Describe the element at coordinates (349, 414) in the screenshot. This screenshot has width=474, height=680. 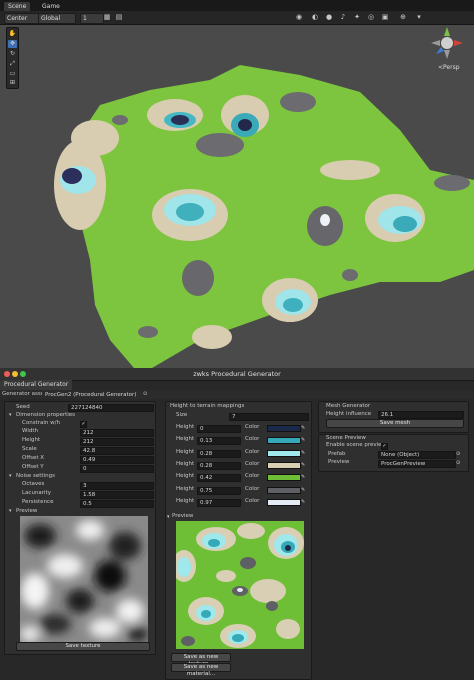
I see `height-influence-label: Height influence` at that location.